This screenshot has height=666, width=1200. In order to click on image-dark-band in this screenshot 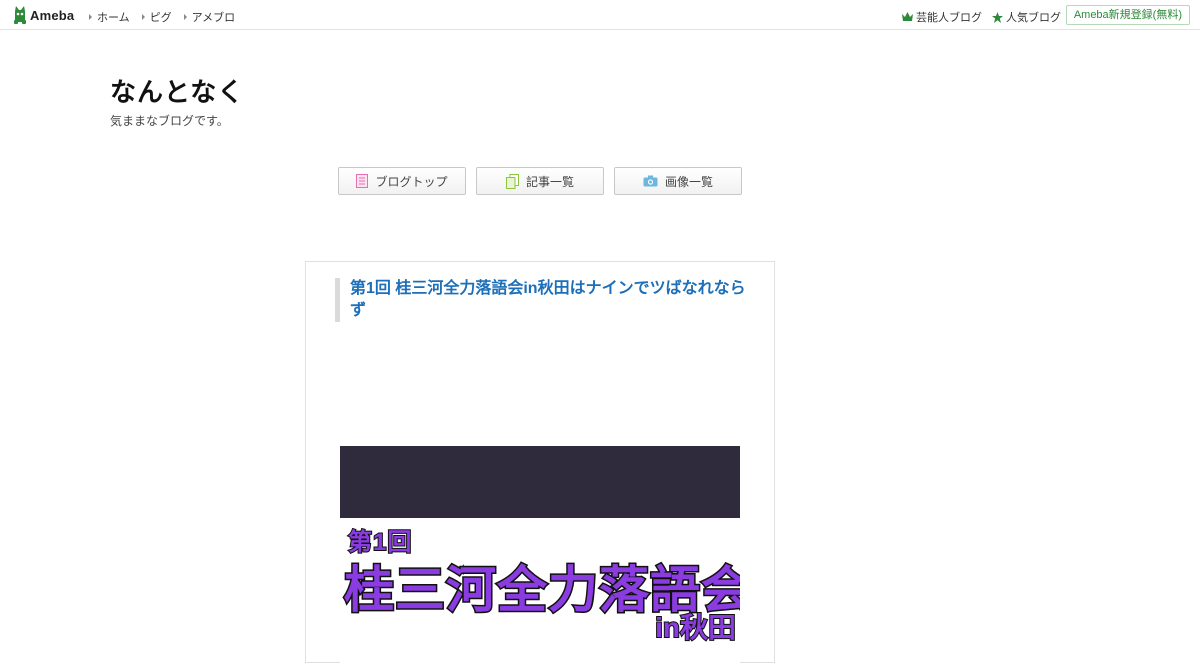, I will do `click(540, 482)`.